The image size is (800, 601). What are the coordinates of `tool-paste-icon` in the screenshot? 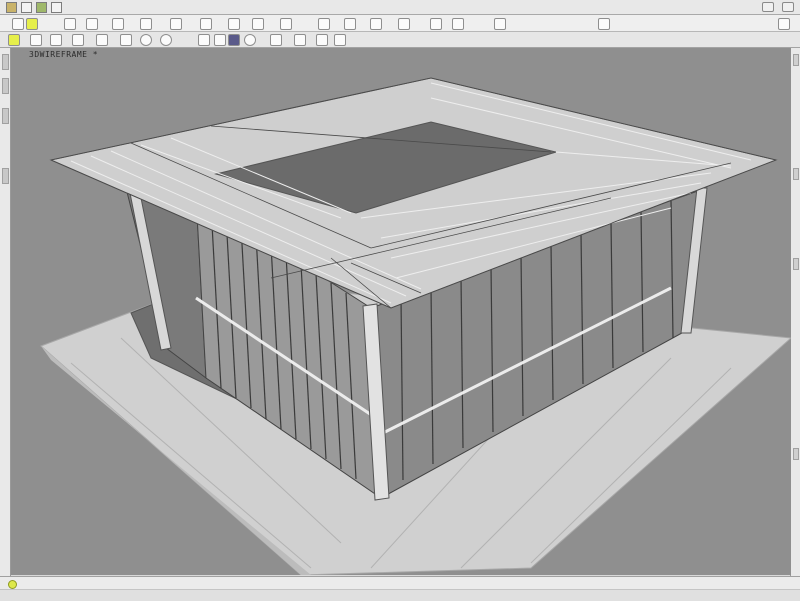 It's located at (234, 24).